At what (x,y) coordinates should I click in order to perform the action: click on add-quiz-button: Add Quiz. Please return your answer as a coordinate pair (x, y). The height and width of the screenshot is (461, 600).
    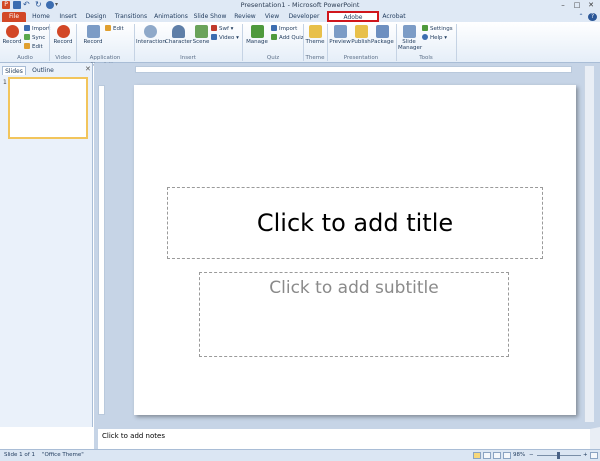
    Looking at the image, I should click on (287, 38).